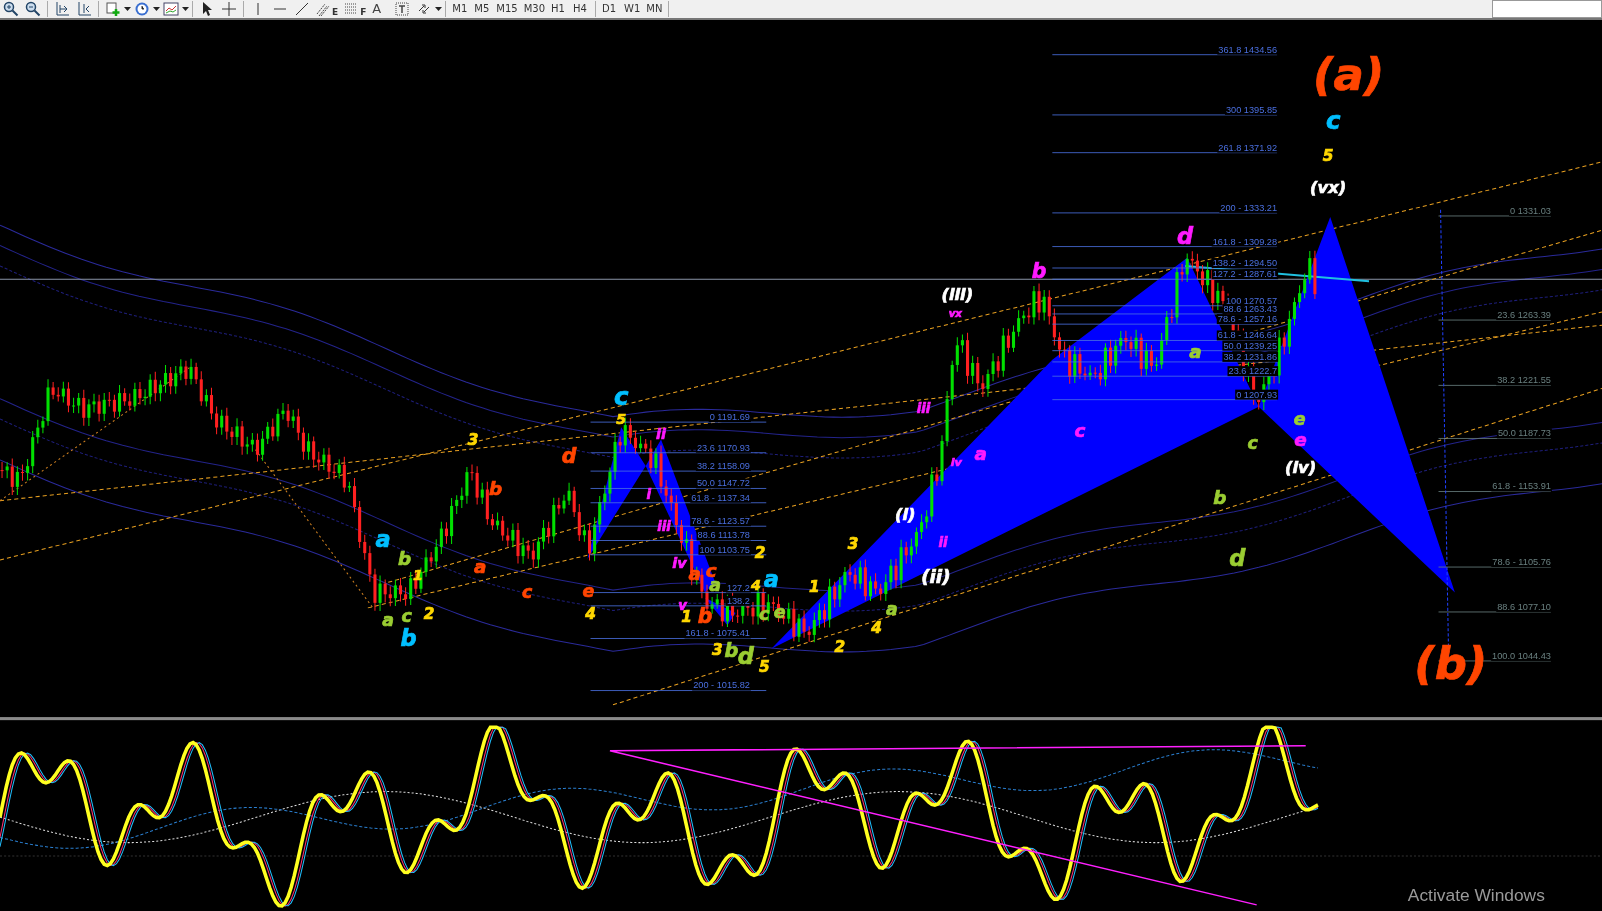 The width and height of the screenshot is (1602, 911). What do you see at coordinates (1524, 433) in the screenshot?
I see `fibonacci-level-label: 50.0 1187.73` at bounding box center [1524, 433].